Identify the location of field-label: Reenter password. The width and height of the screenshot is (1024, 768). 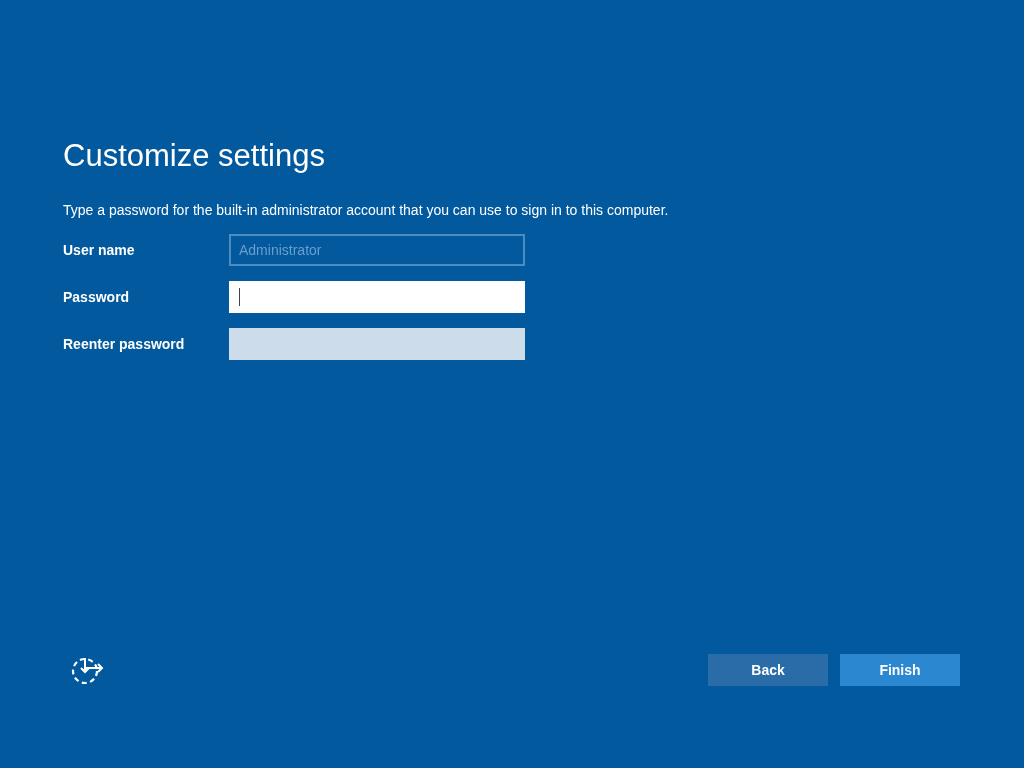
(124, 344).